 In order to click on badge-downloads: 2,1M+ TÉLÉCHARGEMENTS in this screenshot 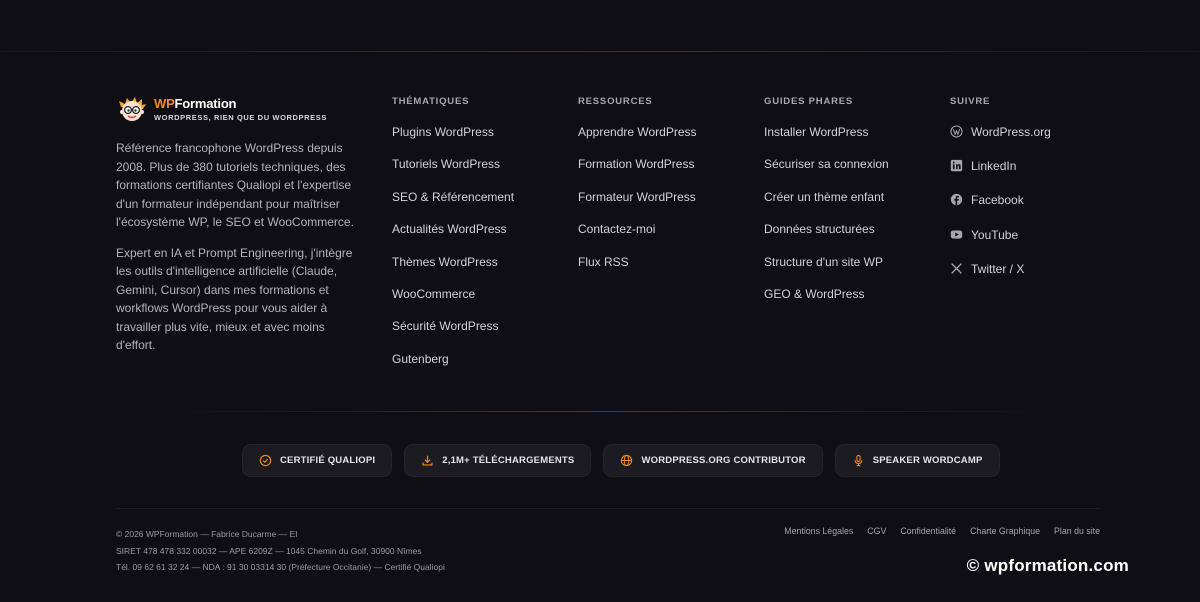, I will do `click(498, 460)`.